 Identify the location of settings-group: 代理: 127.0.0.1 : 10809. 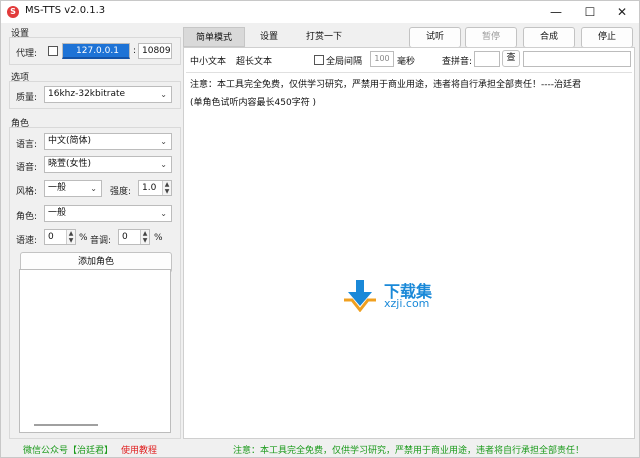
(95, 51).